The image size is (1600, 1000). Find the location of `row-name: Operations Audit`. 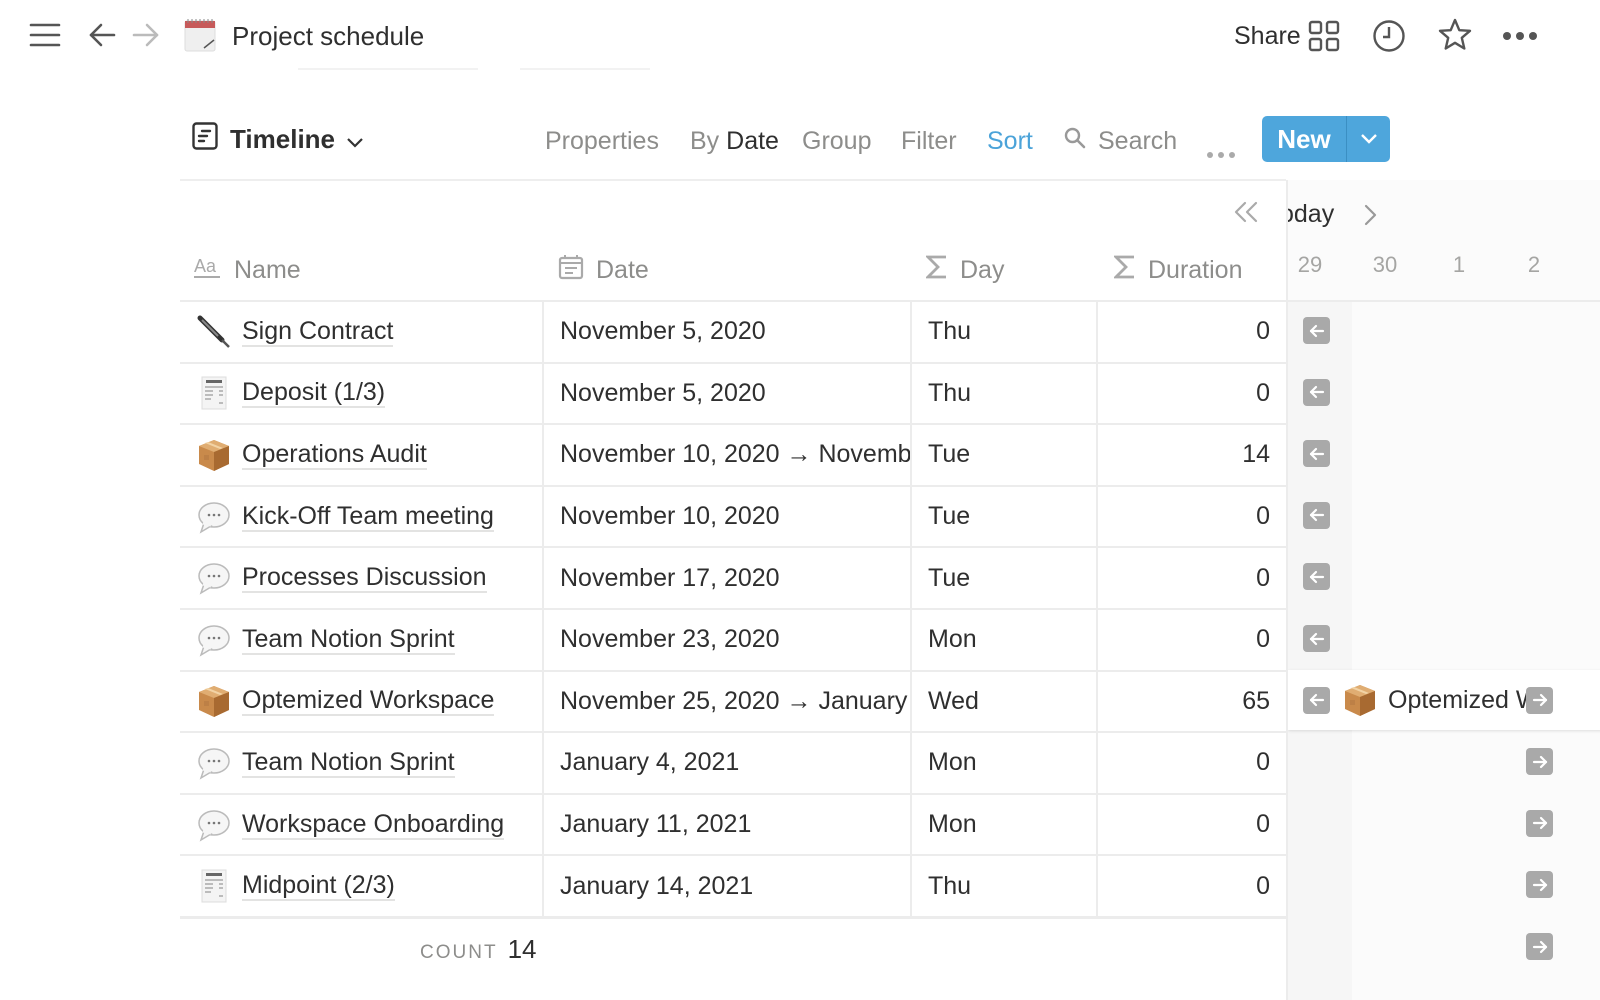

row-name: Operations Audit is located at coordinates (334, 455).